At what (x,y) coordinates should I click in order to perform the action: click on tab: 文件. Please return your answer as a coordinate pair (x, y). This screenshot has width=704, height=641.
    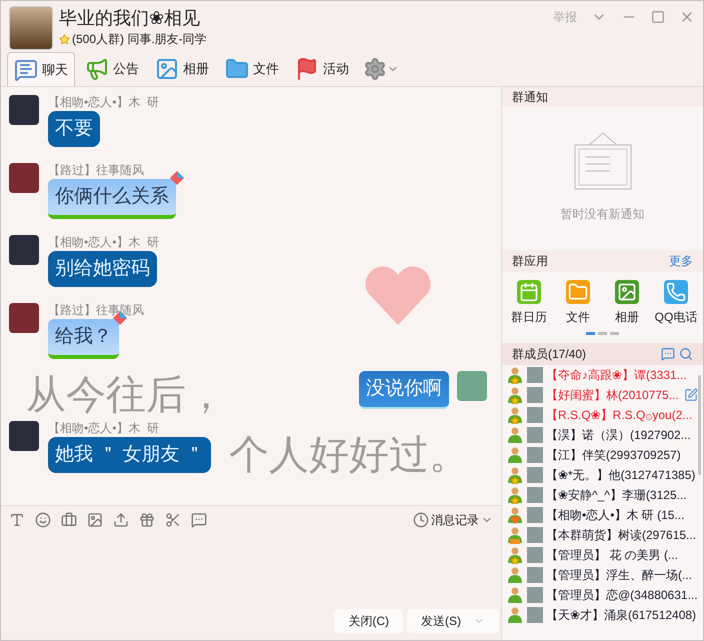
    Looking at the image, I should click on (252, 69).